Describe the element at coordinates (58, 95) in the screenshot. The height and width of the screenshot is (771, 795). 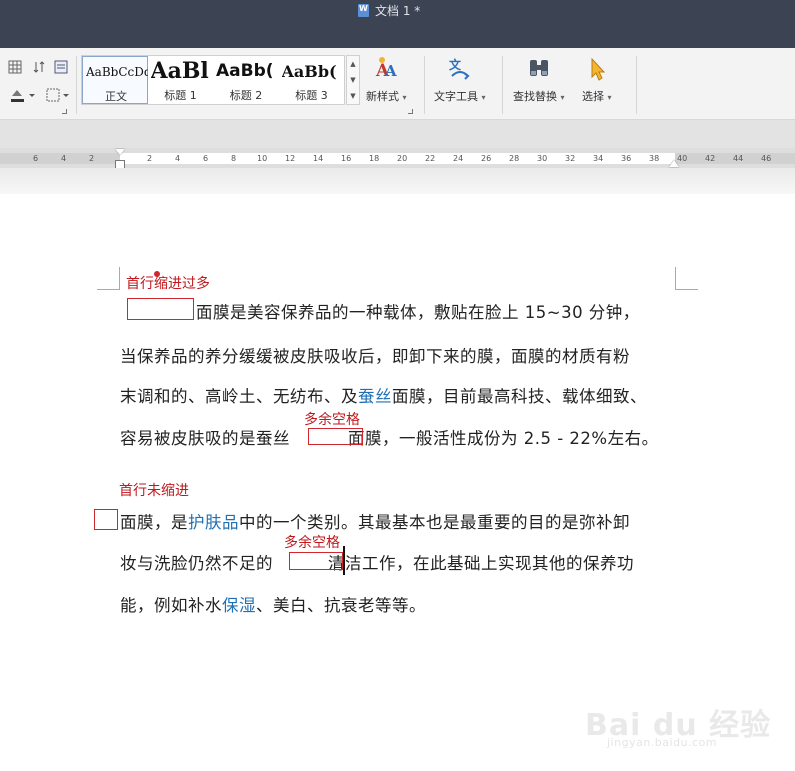
I see `border-icon` at that location.